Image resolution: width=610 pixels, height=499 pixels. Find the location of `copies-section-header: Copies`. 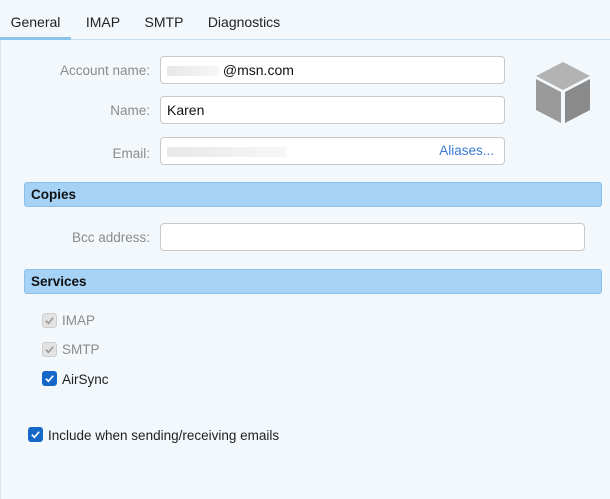

copies-section-header: Copies is located at coordinates (313, 194).